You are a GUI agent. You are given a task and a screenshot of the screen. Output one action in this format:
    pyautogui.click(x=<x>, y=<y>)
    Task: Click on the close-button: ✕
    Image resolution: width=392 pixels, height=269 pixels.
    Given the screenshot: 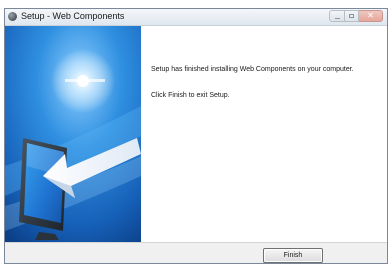 What is the action you would take?
    pyautogui.click(x=371, y=16)
    